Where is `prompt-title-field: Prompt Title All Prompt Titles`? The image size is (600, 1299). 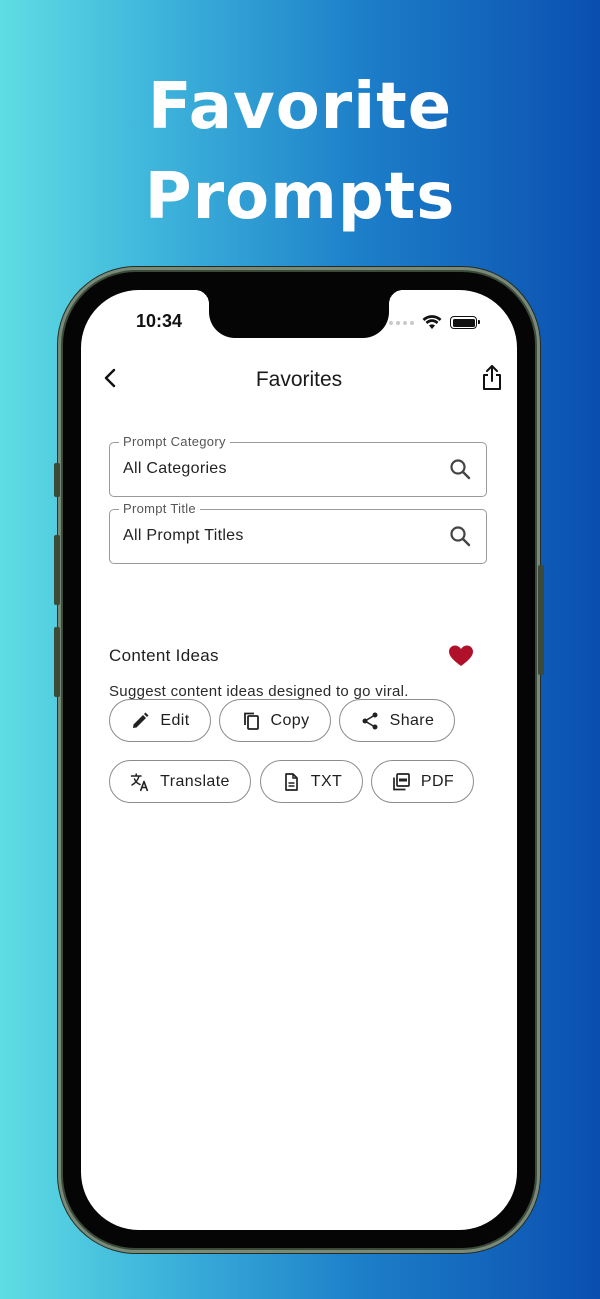
prompt-title-field: Prompt Title All Prompt Titles is located at coordinates (298, 532).